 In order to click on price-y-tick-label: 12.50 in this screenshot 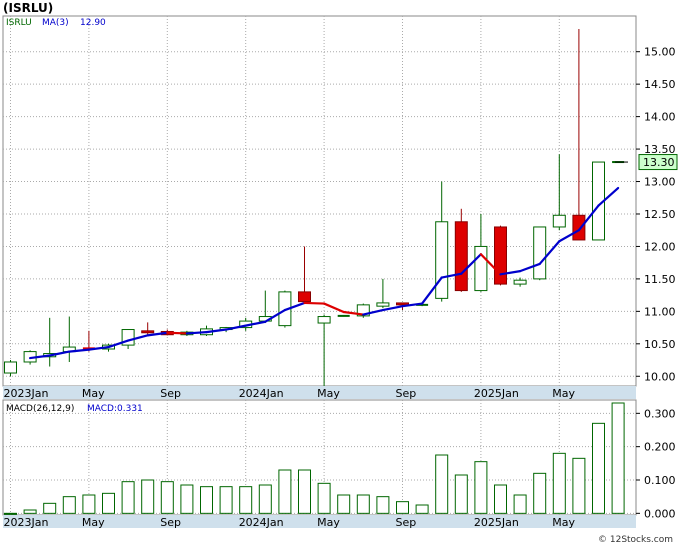, I will do `click(660, 214)`.